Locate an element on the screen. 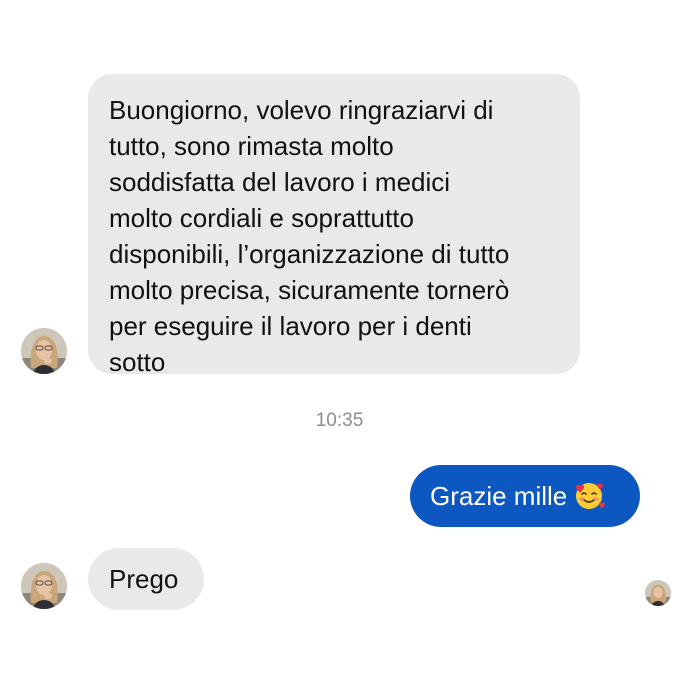  outgoing-message-text: Grazie mille is located at coordinates (499, 496).